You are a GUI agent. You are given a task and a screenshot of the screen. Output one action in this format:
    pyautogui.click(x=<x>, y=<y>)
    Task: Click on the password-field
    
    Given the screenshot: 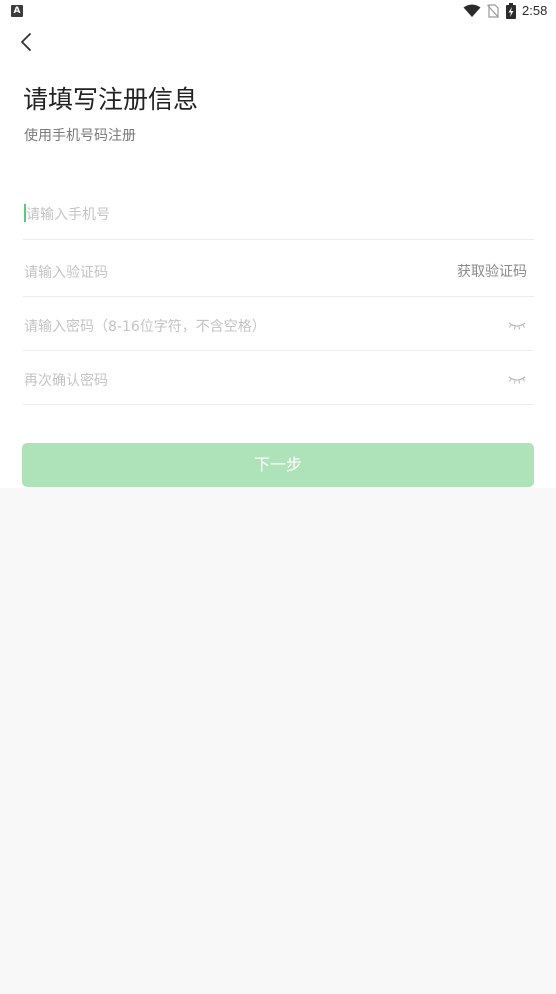 What is the action you would take?
    pyautogui.click(x=278, y=327)
    